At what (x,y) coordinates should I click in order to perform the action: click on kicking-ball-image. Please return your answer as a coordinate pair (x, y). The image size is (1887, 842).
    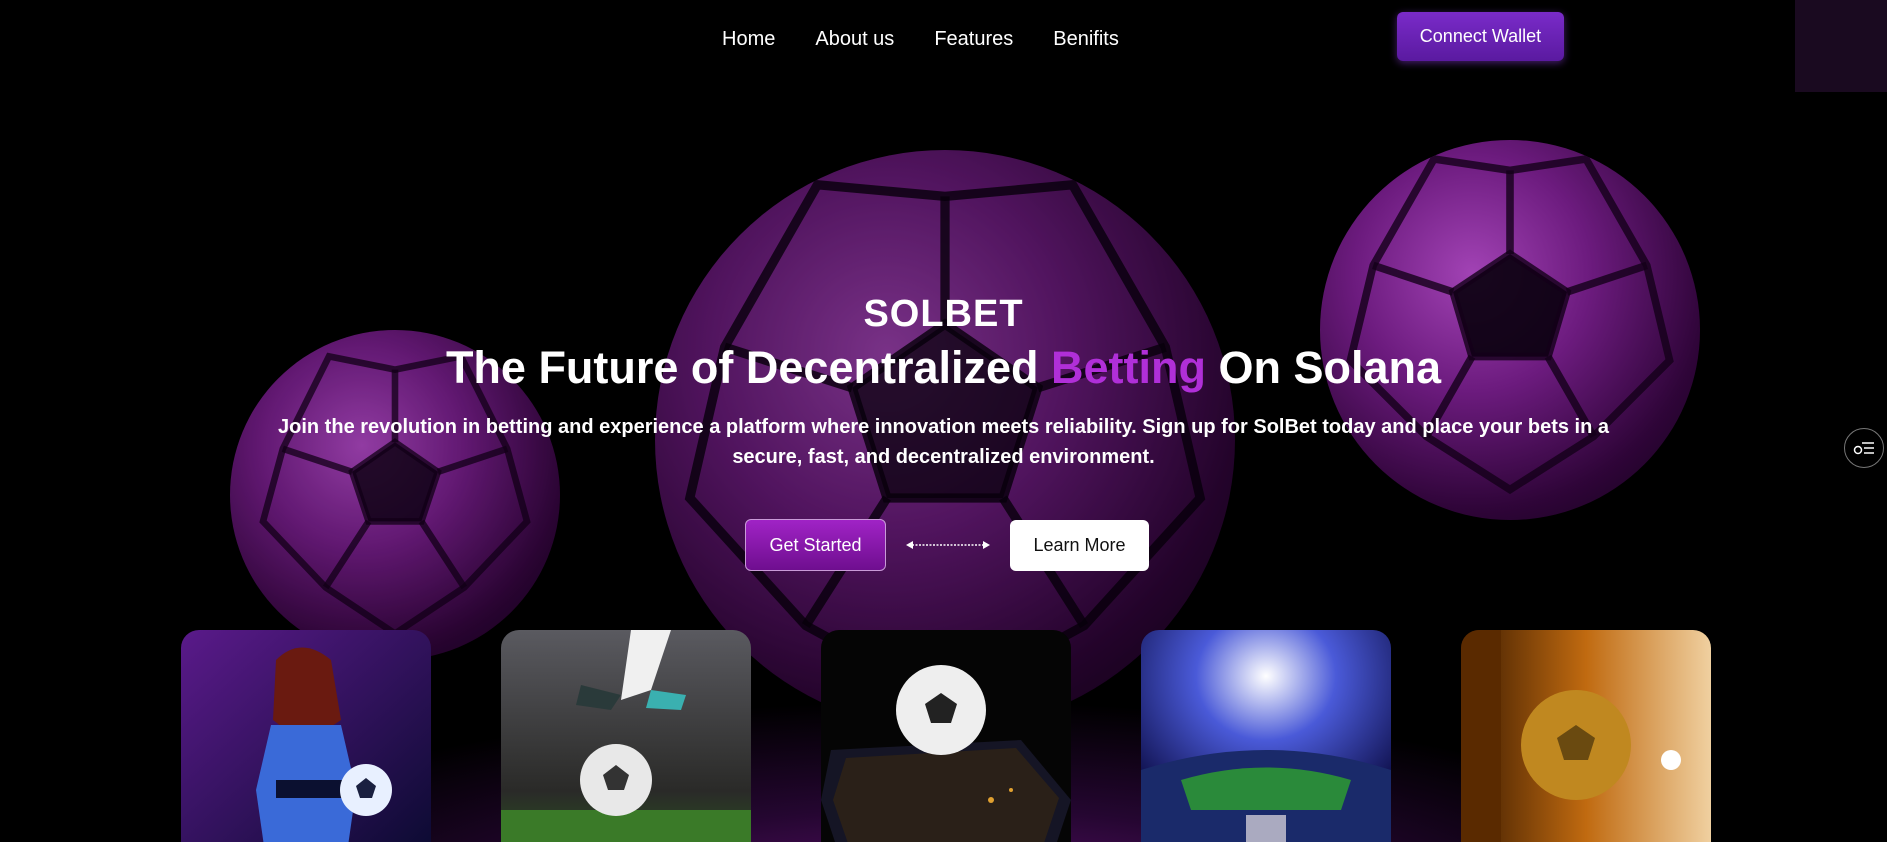
    Looking at the image, I should click on (626, 736).